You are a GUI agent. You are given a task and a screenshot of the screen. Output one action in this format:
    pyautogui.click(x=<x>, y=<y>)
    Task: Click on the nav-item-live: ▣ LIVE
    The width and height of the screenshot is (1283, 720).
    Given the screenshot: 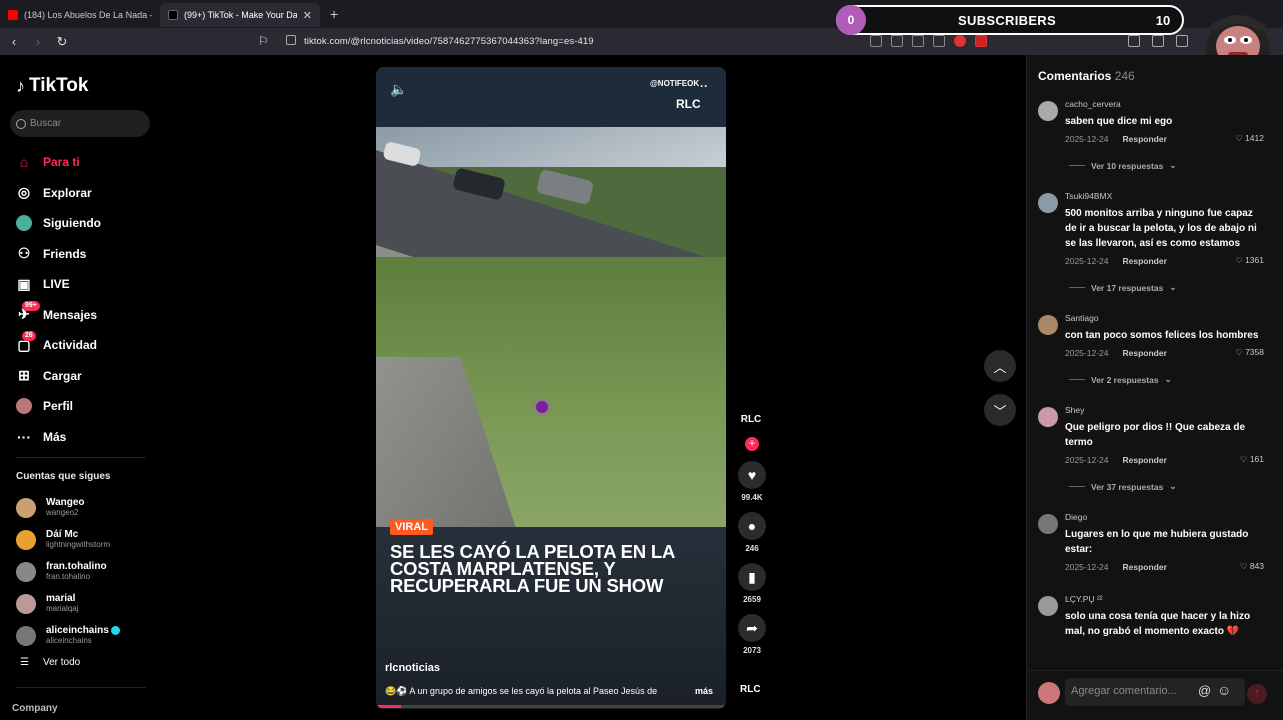 What is the action you would take?
    pyautogui.click(x=86, y=284)
    